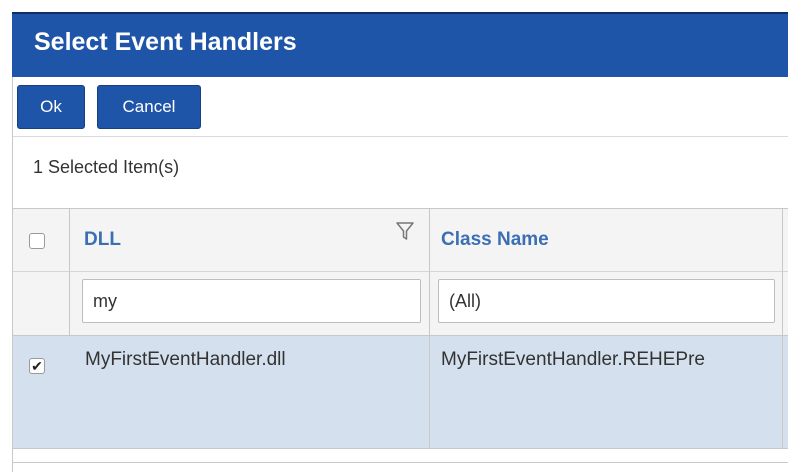 The image size is (788, 472). I want to click on grid-header-row: DLL Class Name, so click(400, 240).